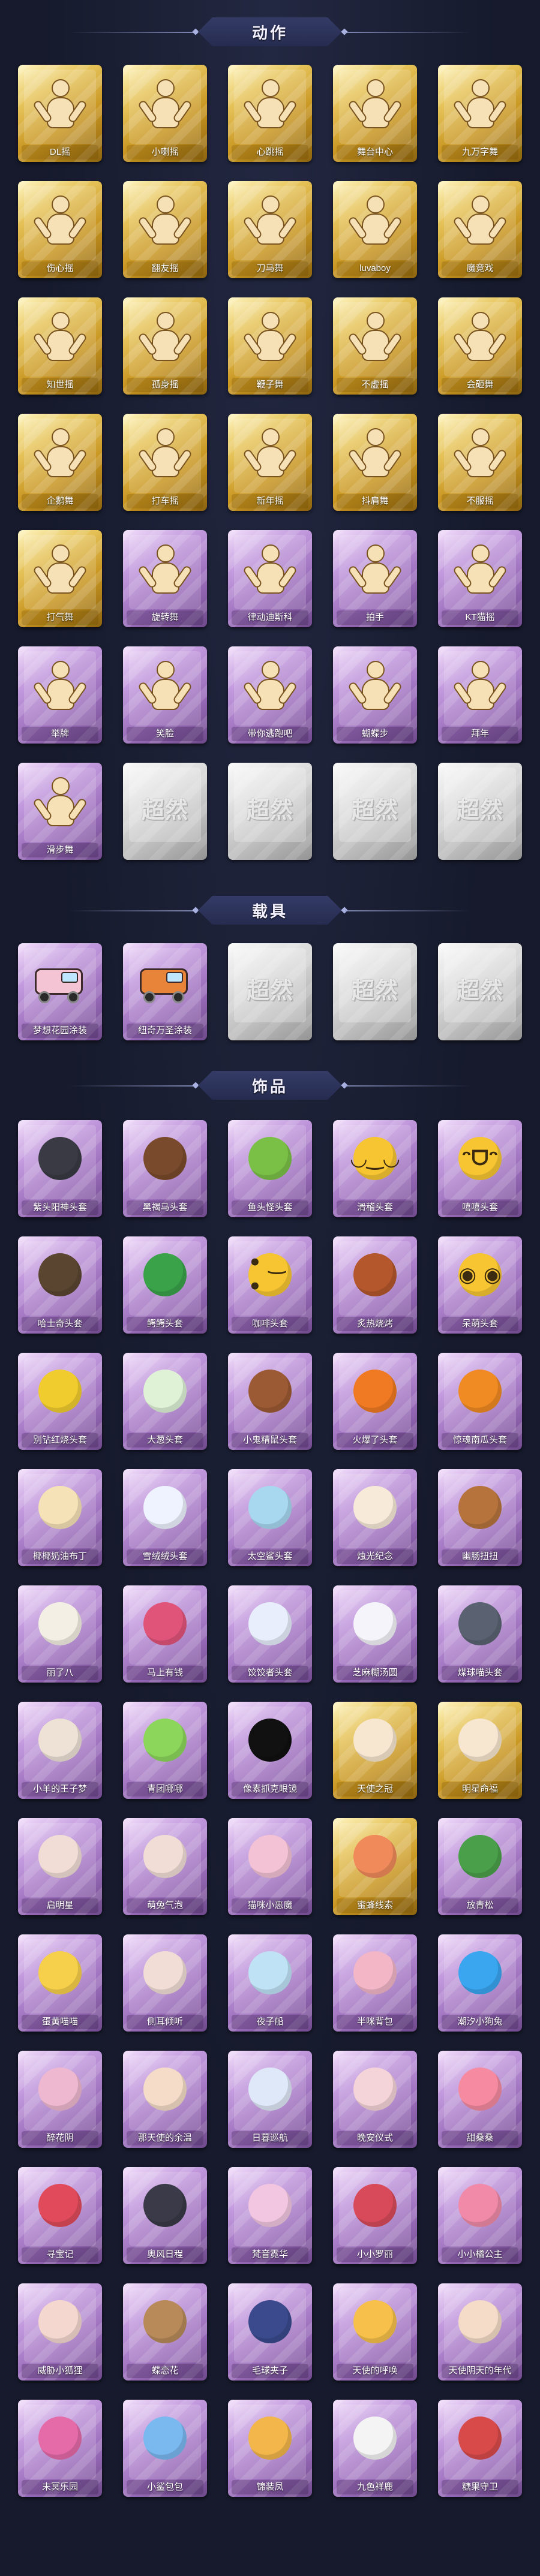 The height and width of the screenshot is (2576, 540). I want to click on item-card: 新年摇, so click(270, 463).